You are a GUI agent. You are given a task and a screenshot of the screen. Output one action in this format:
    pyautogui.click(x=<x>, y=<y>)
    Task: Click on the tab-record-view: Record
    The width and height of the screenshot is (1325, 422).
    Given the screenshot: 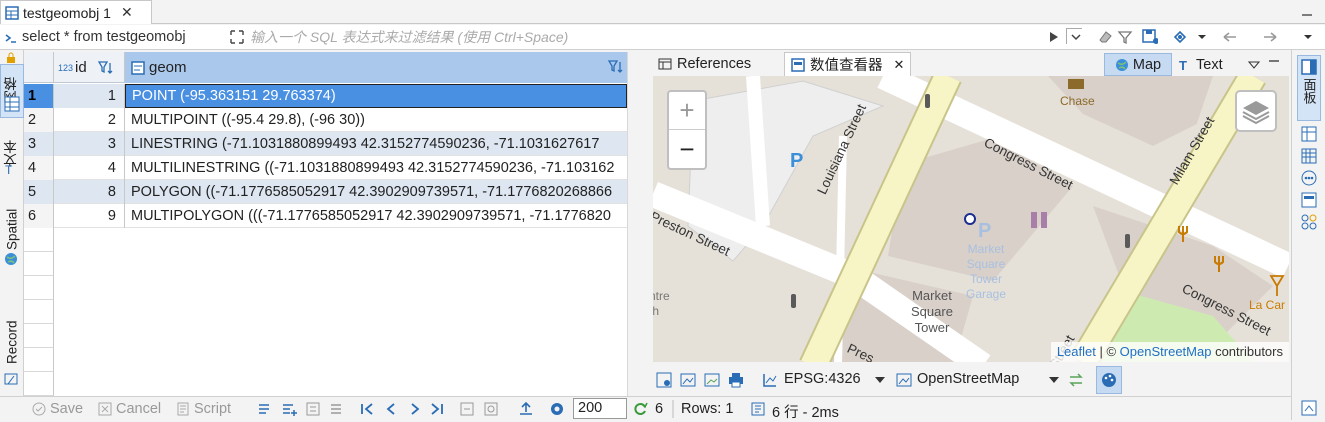 What is the action you would take?
    pyautogui.click(x=12, y=342)
    